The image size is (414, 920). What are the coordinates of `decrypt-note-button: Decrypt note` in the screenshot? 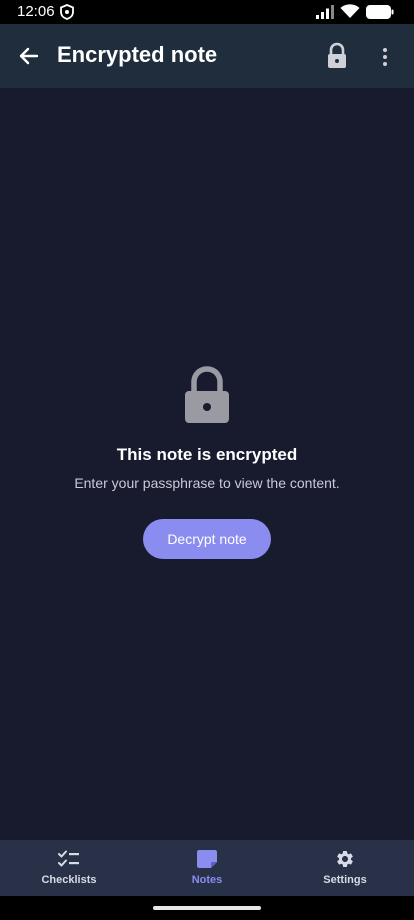 It's located at (207, 539).